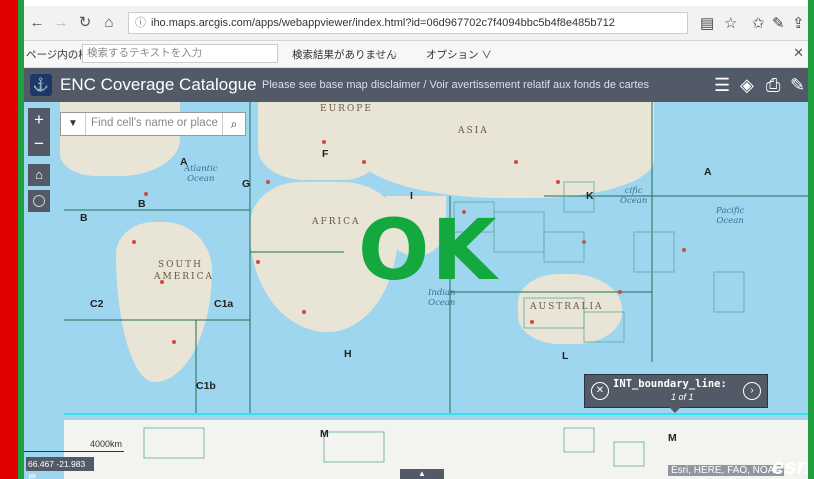 Image resolution: width=814 pixels, height=479 pixels. What do you see at coordinates (758, 23) in the screenshot?
I see `favorites-icon: ✩` at bounding box center [758, 23].